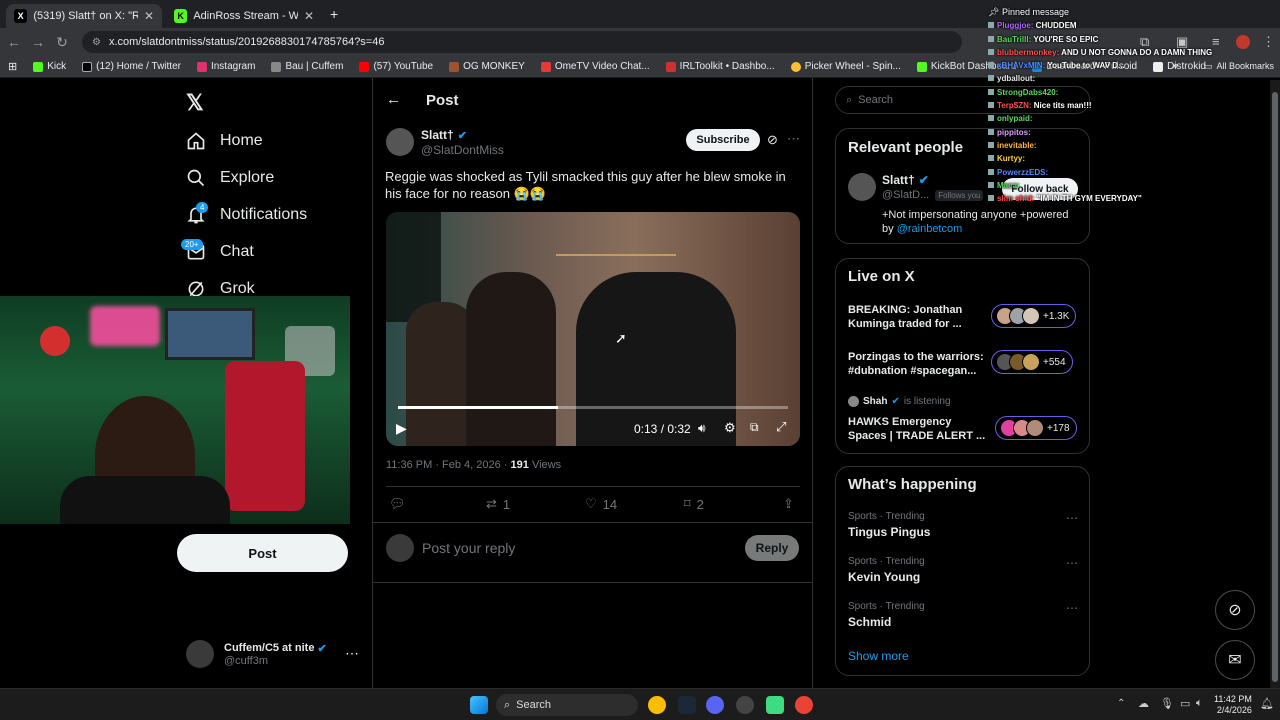  What do you see at coordinates (1088, 199) in the screenshot?
I see `chat-text: "IM IN TH GYM EVERYDAY"` at bounding box center [1088, 199].